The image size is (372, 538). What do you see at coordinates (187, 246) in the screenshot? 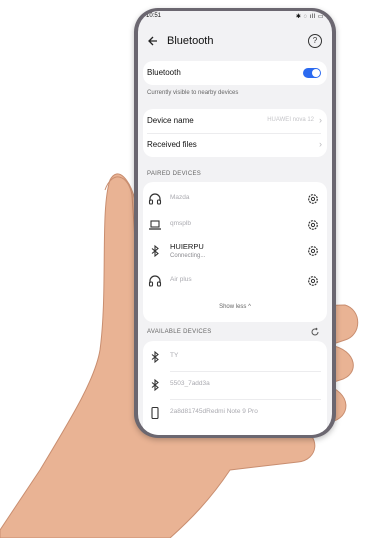
I see `paired-device-name: HUIERPU` at bounding box center [187, 246].